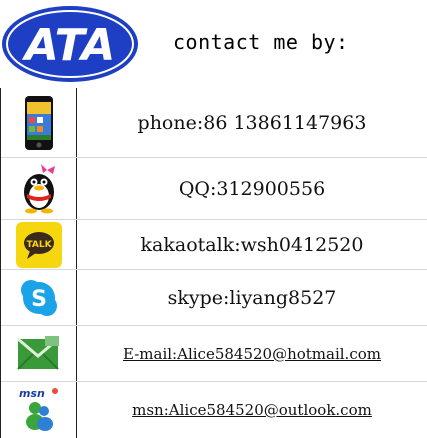 The image size is (427, 438). I want to click on svg-text: TALK, so click(39, 245).